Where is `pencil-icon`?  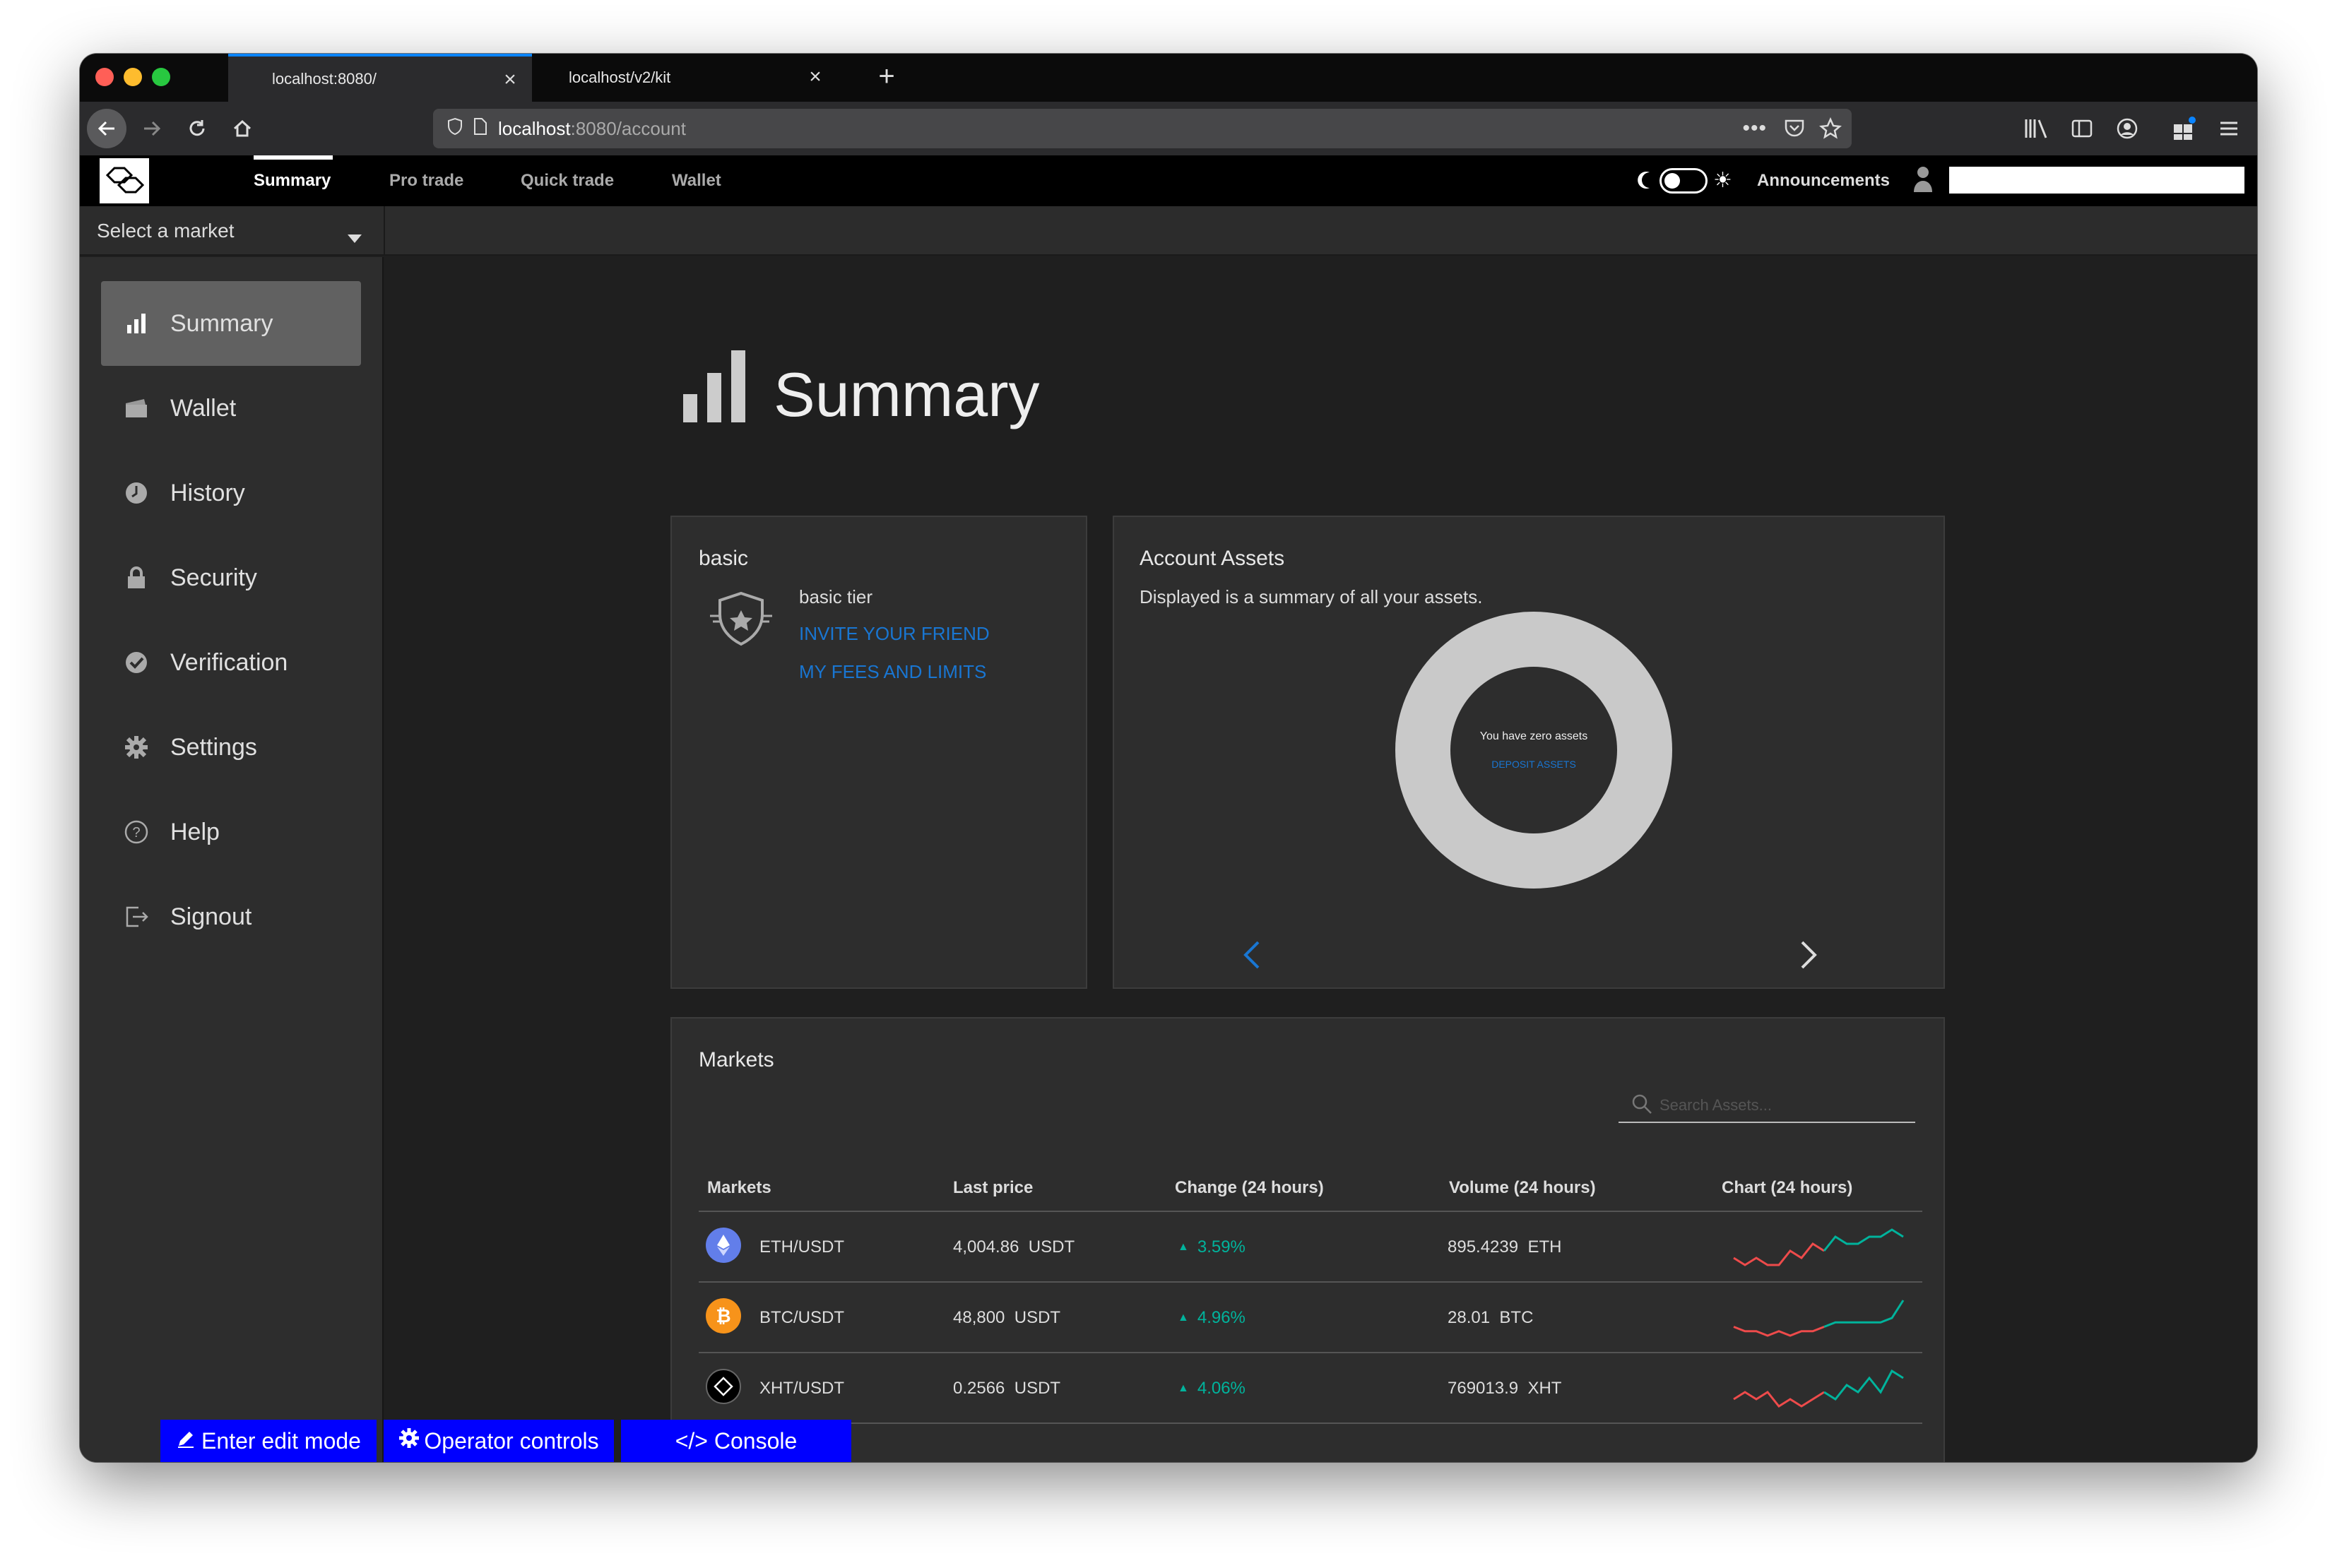
pencil-icon is located at coordinates (186, 1441).